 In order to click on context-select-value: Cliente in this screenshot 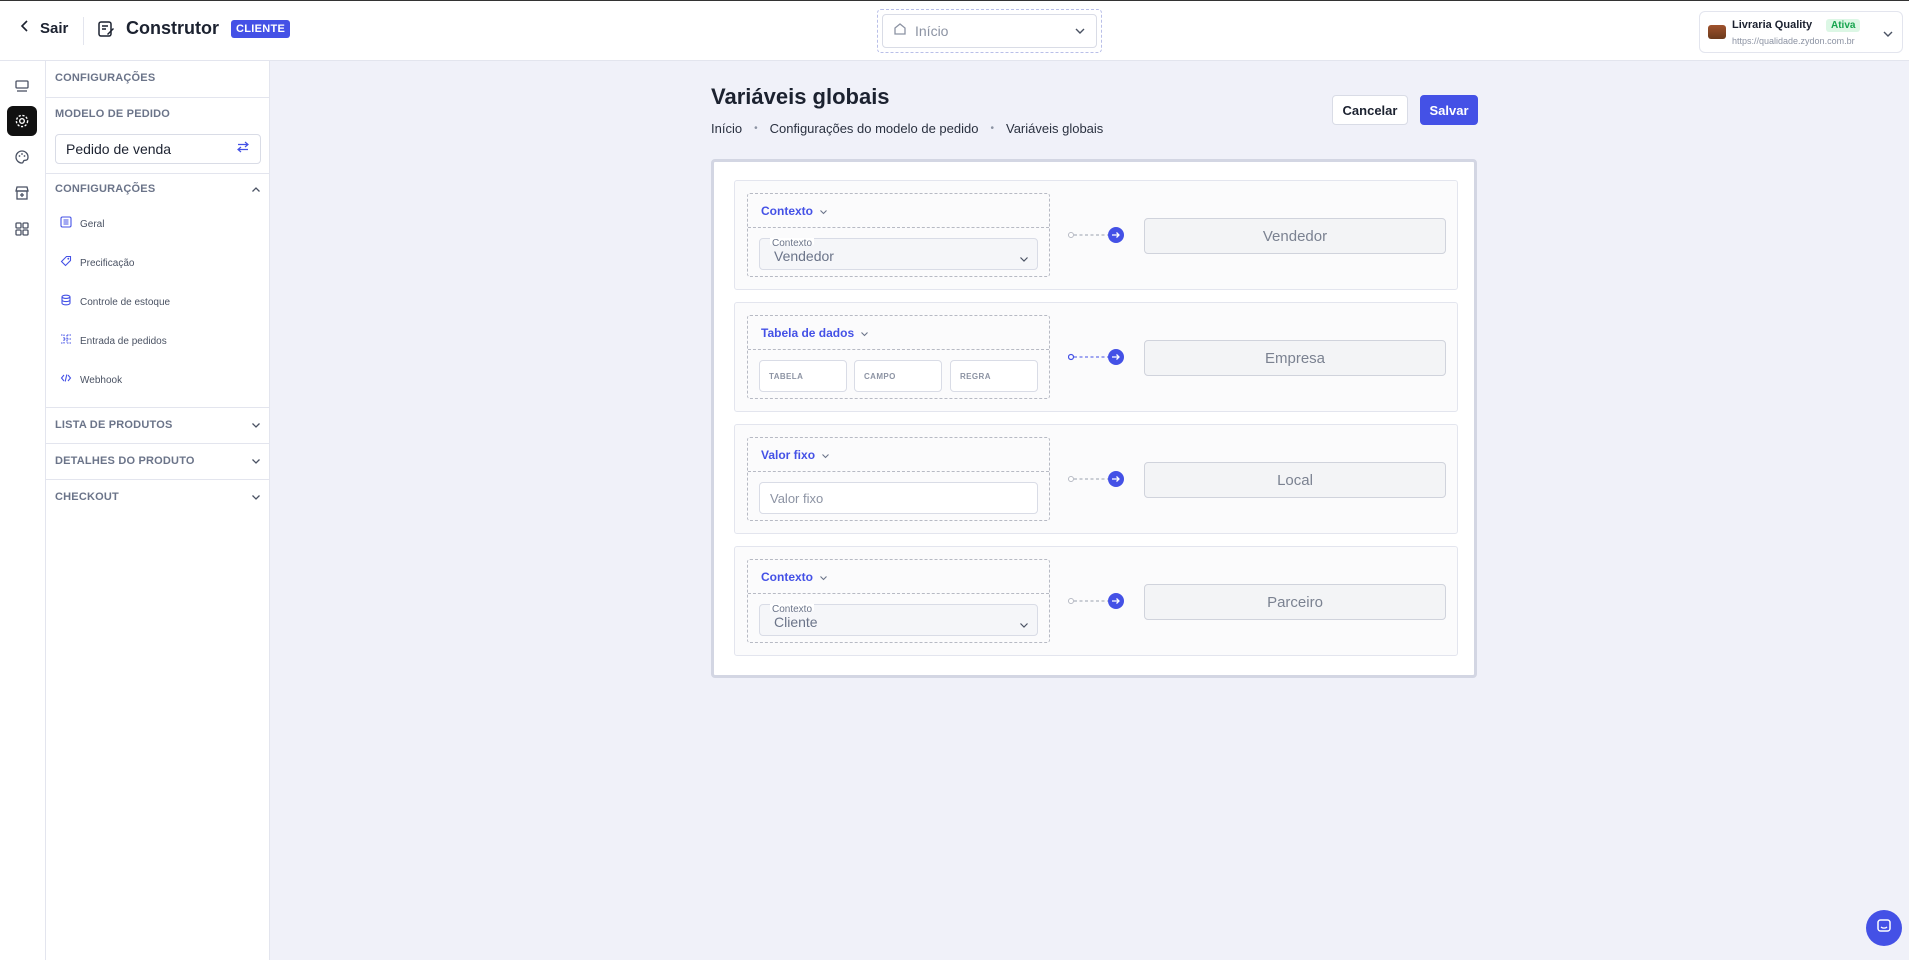, I will do `click(796, 622)`.